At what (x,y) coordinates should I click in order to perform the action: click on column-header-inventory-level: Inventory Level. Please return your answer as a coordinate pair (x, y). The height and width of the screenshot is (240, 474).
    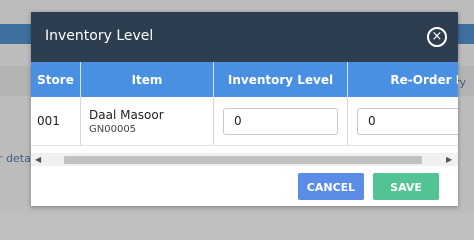
    Looking at the image, I should click on (280, 79).